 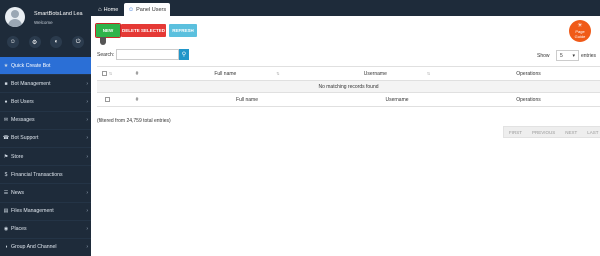 What do you see at coordinates (528, 99) in the screenshot?
I see `column-footer-operations: Operations` at bounding box center [528, 99].